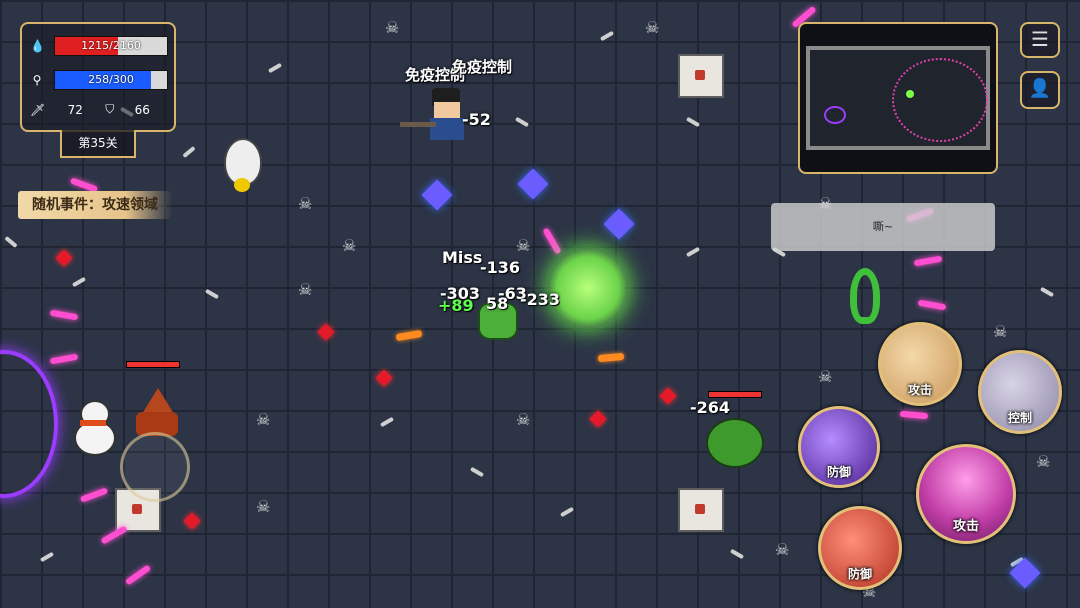  Describe the element at coordinates (735, 394) in the screenshot. I see `enemy-health-bar` at that location.